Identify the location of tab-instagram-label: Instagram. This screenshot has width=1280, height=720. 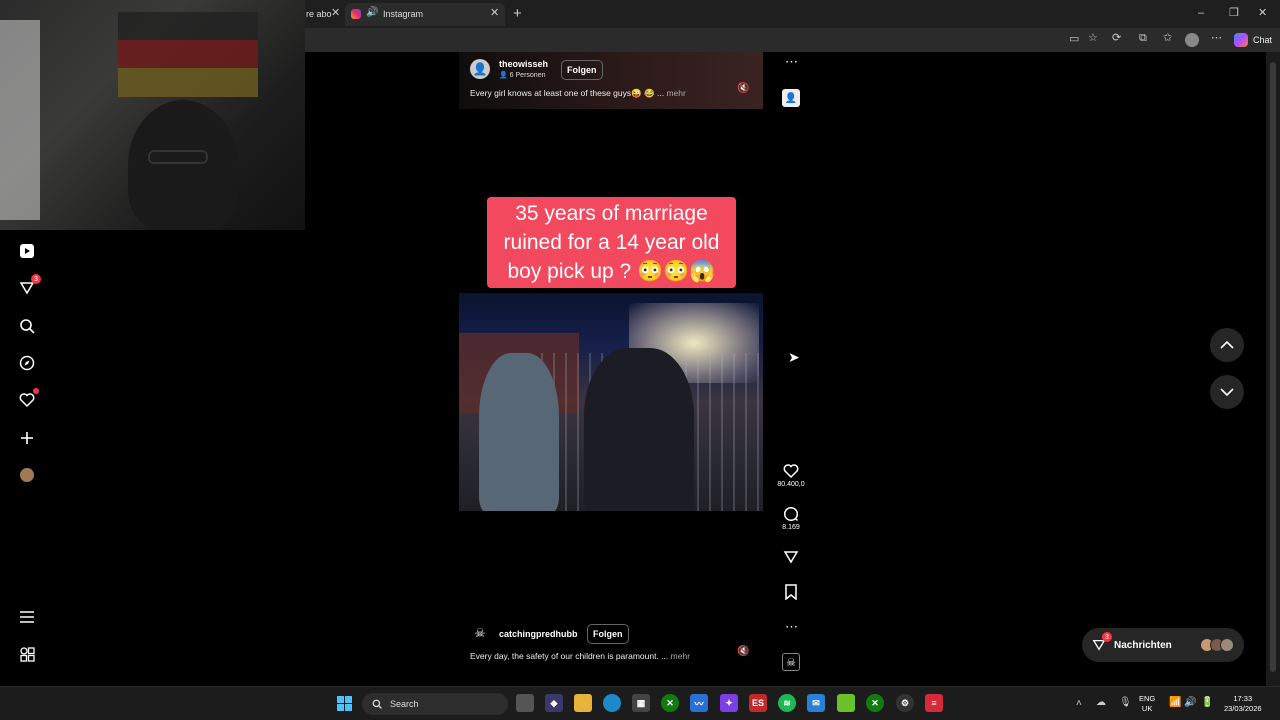
(403, 14).